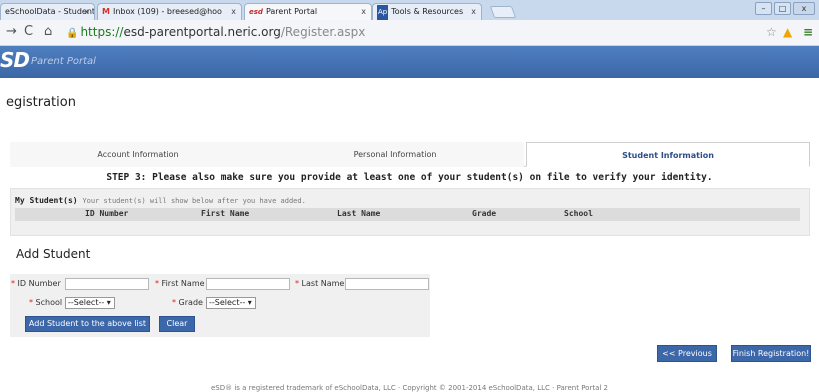 The width and height of the screenshot is (819, 392). I want to click on add-student-button: Add Student to the above list, so click(87, 324).